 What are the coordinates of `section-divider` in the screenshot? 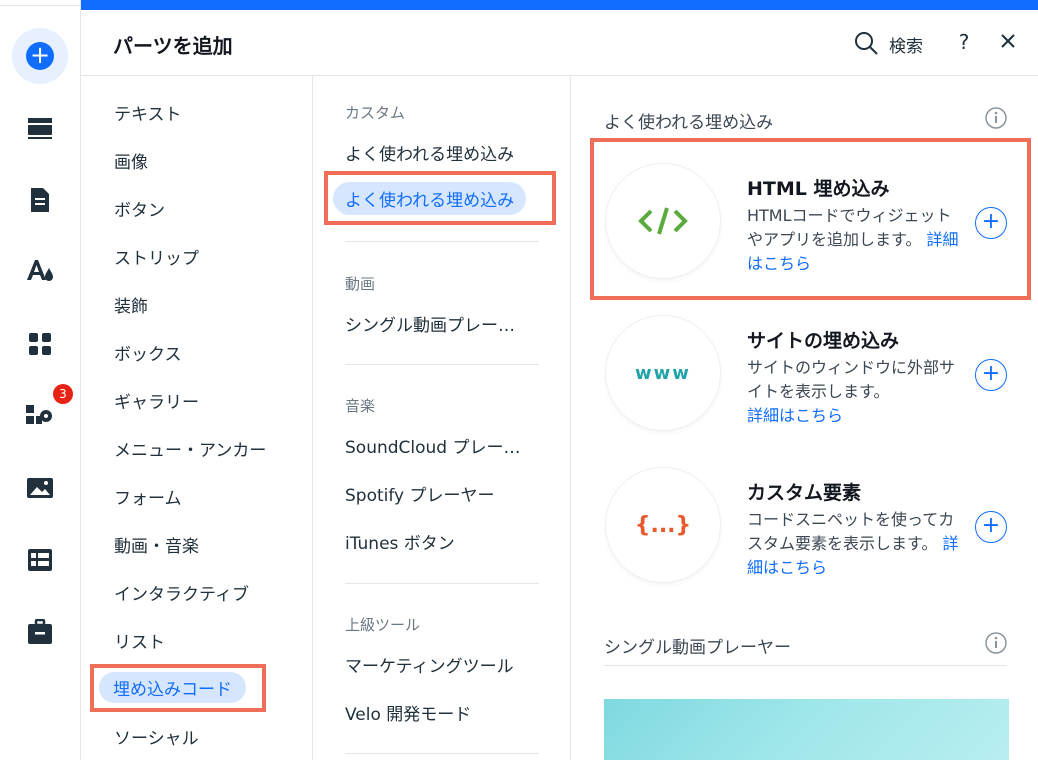 It's located at (805, 665).